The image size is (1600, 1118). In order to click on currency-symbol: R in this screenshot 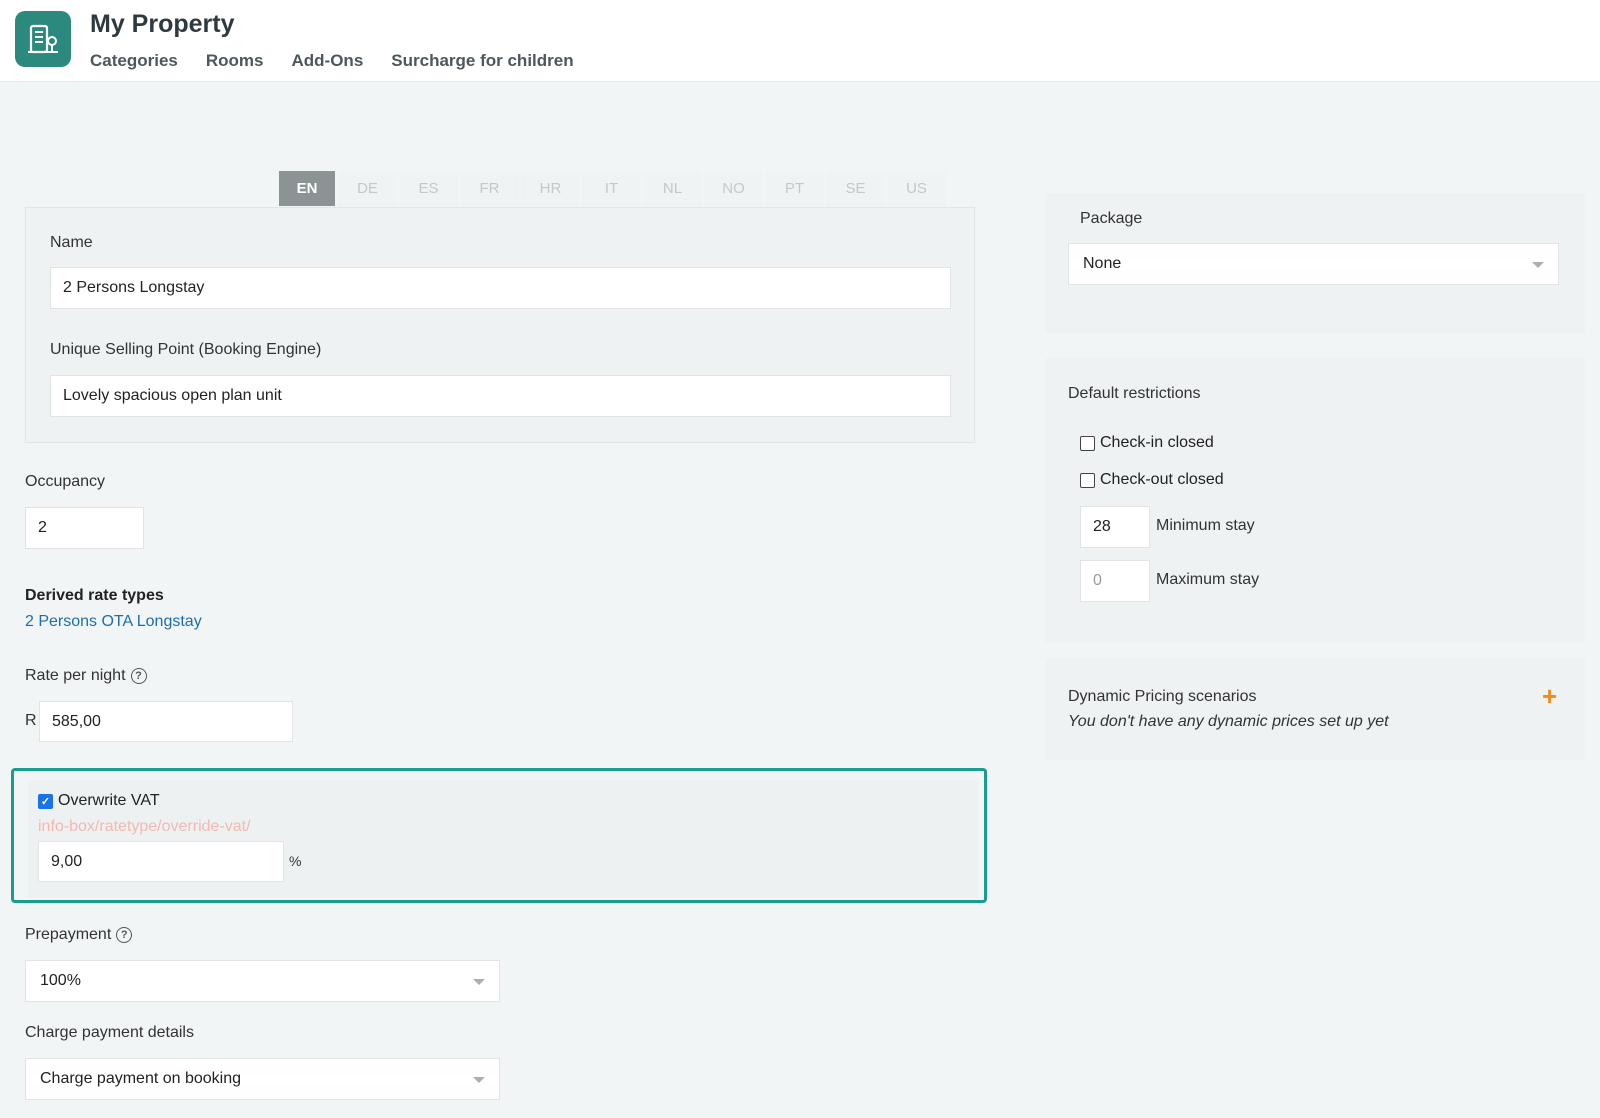, I will do `click(31, 720)`.